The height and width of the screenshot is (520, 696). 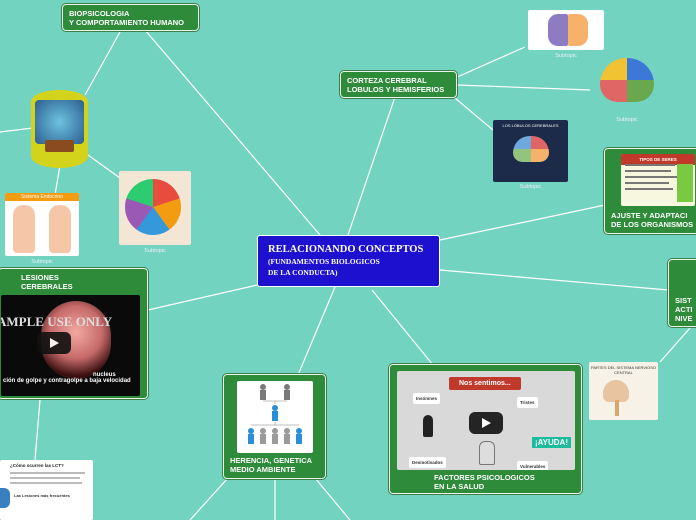 I want to click on lobes-brain-image, so click(x=627, y=80).